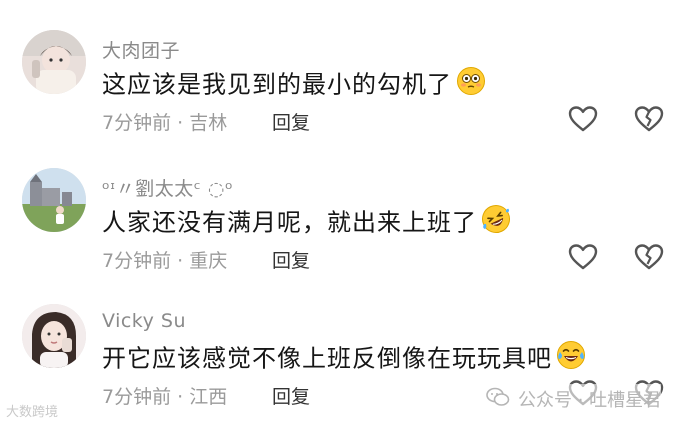  Describe the element at coordinates (289, 222) in the screenshot. I see `comment-text-body: 人家还没有满月呢，就出来上班了` at that location.